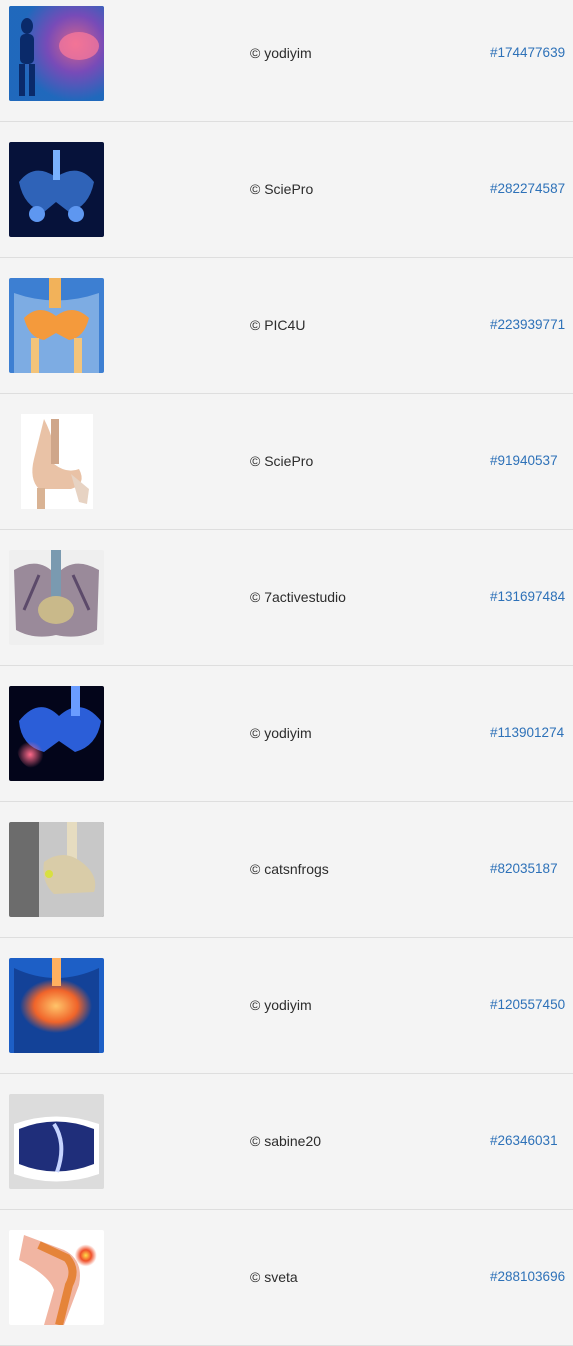 This screenshot has width=573, height=1346. I want to click on pelvis-xray-blue-icon, so click(56, 189).